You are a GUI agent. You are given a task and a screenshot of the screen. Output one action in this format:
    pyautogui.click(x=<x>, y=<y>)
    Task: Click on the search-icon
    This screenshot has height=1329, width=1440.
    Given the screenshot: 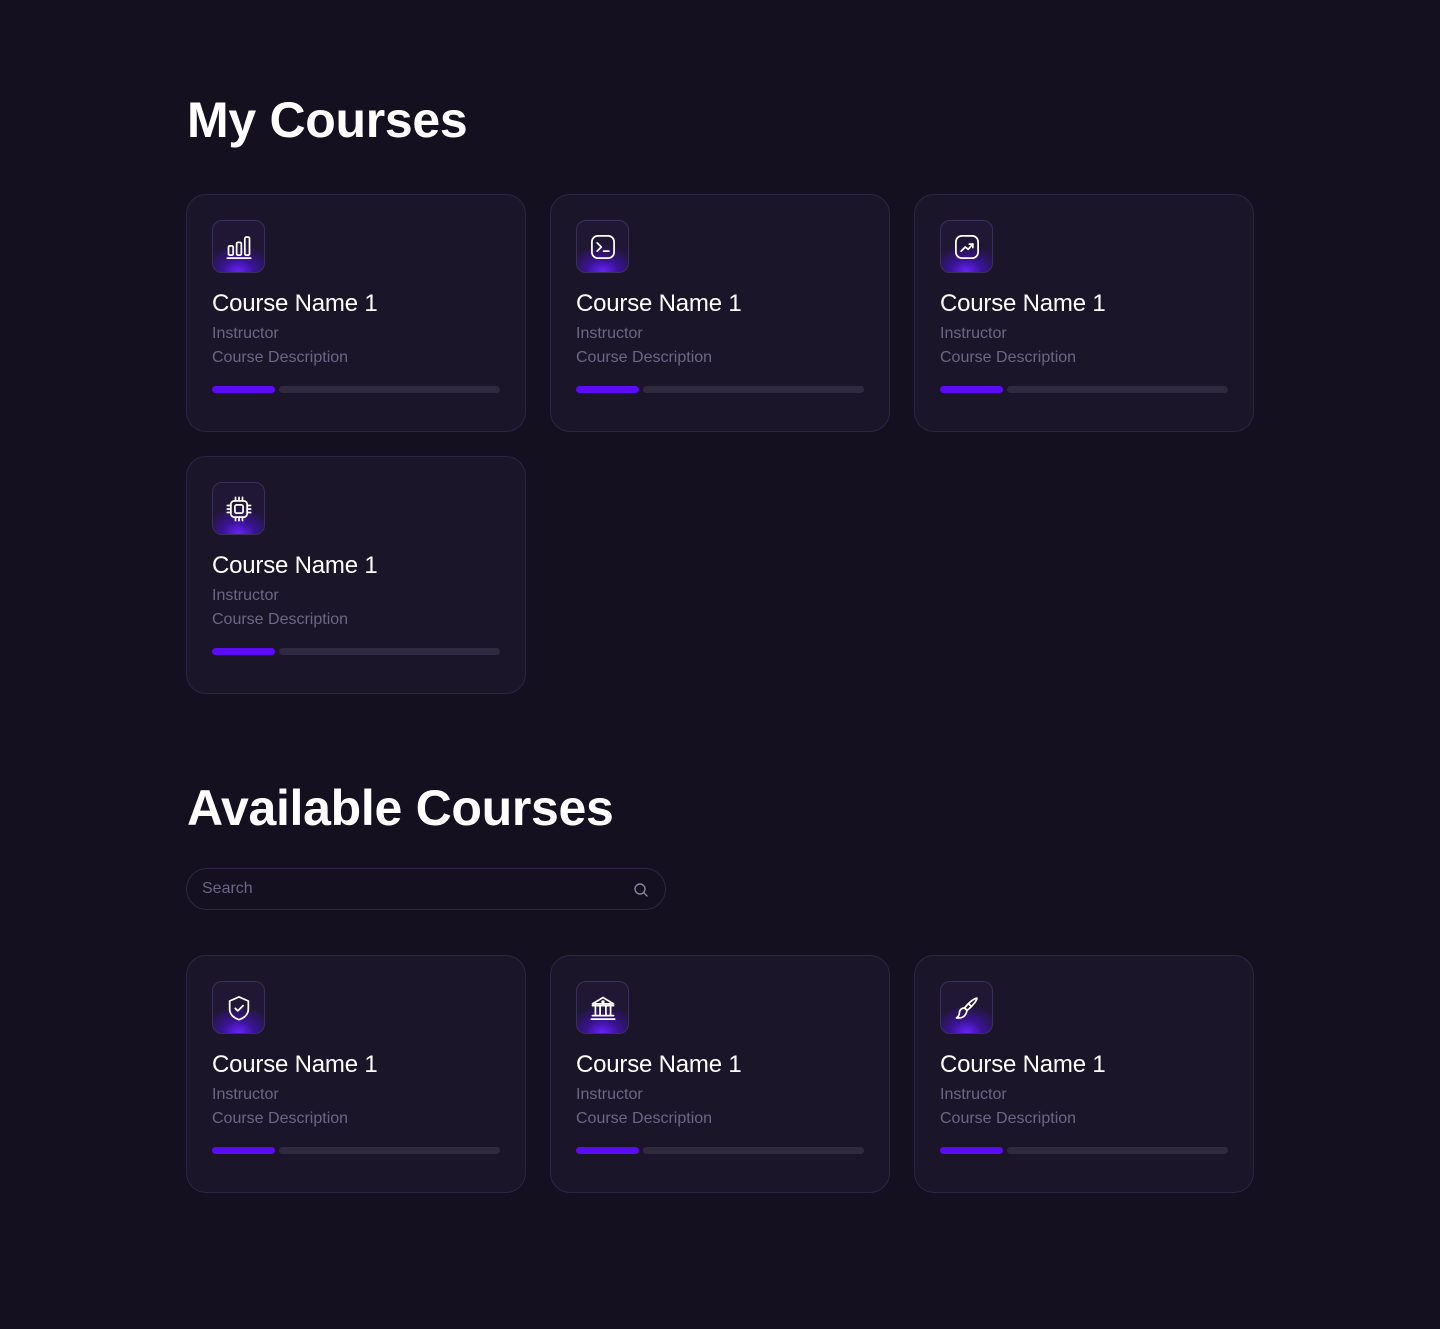 What is the action you would take?
    pyautogui.click(x=641, y=890)
    